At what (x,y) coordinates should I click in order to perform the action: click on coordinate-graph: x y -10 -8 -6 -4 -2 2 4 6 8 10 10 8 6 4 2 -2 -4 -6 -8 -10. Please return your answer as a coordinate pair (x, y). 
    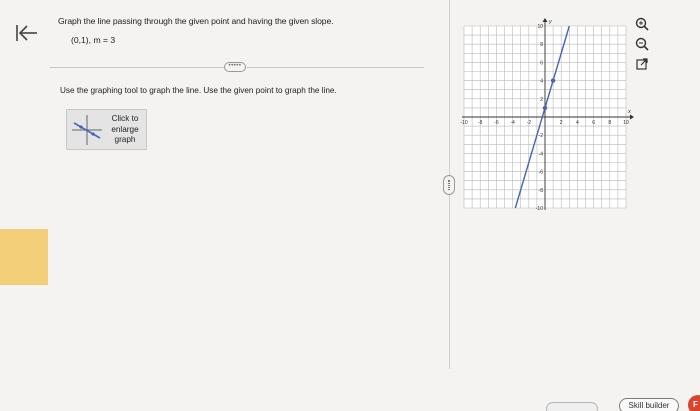
    Looking at the image, I should click on (545, 114).